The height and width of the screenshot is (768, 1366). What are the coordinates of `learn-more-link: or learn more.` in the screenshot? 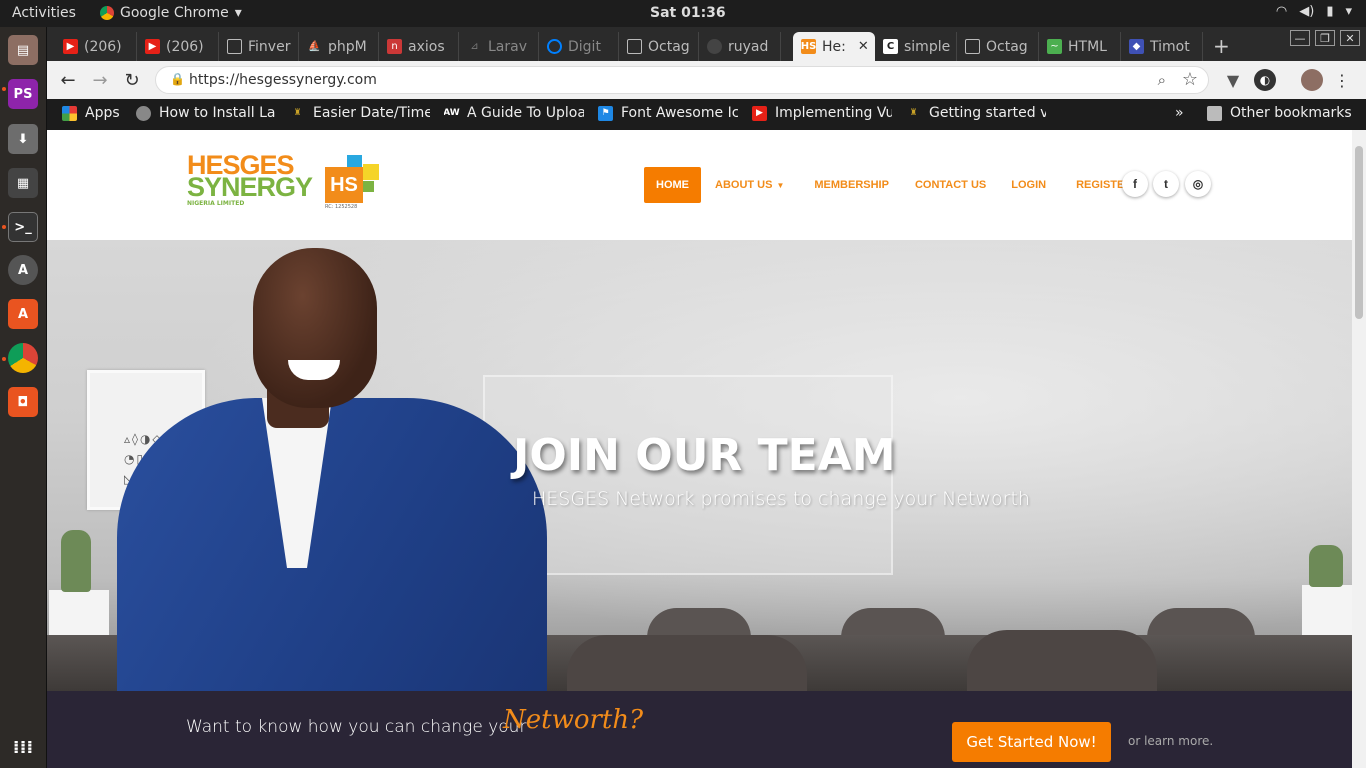 It's located at (1170, 741).